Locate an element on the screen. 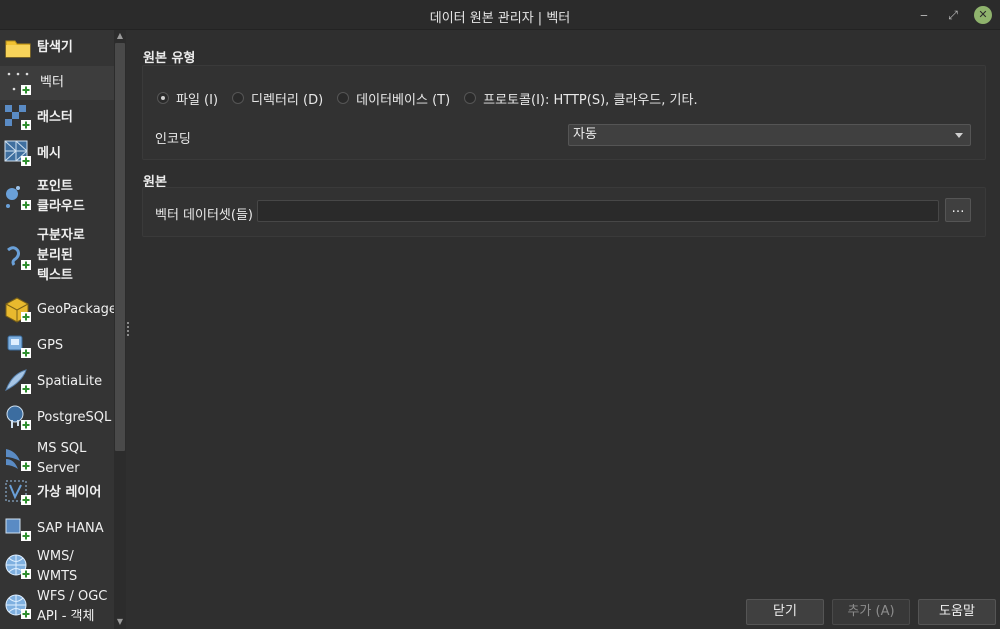 Image resolution: width=1000 pixels, height=629 pixels. vector-icon is located at coordinates (19, 83).